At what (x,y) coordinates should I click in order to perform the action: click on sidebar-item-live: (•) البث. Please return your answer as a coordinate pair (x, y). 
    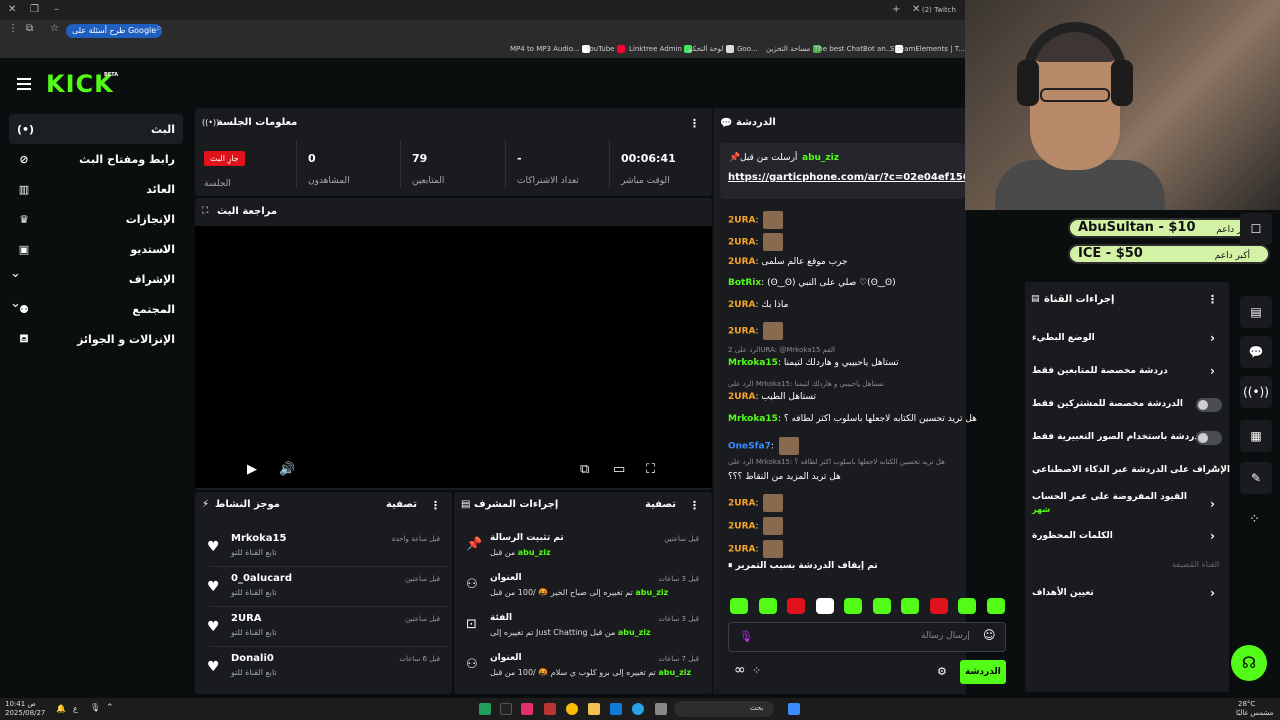
    Looking at the image, I should click on (96, 129).